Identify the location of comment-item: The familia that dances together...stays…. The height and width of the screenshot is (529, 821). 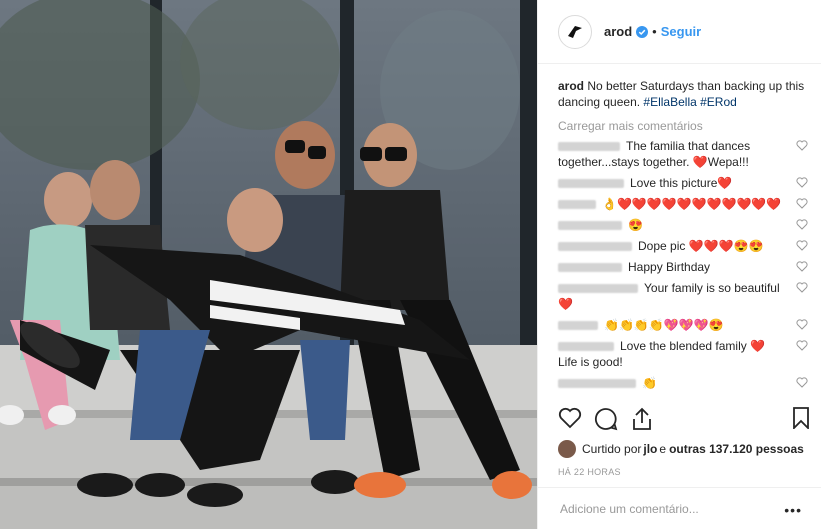
(683, 154).